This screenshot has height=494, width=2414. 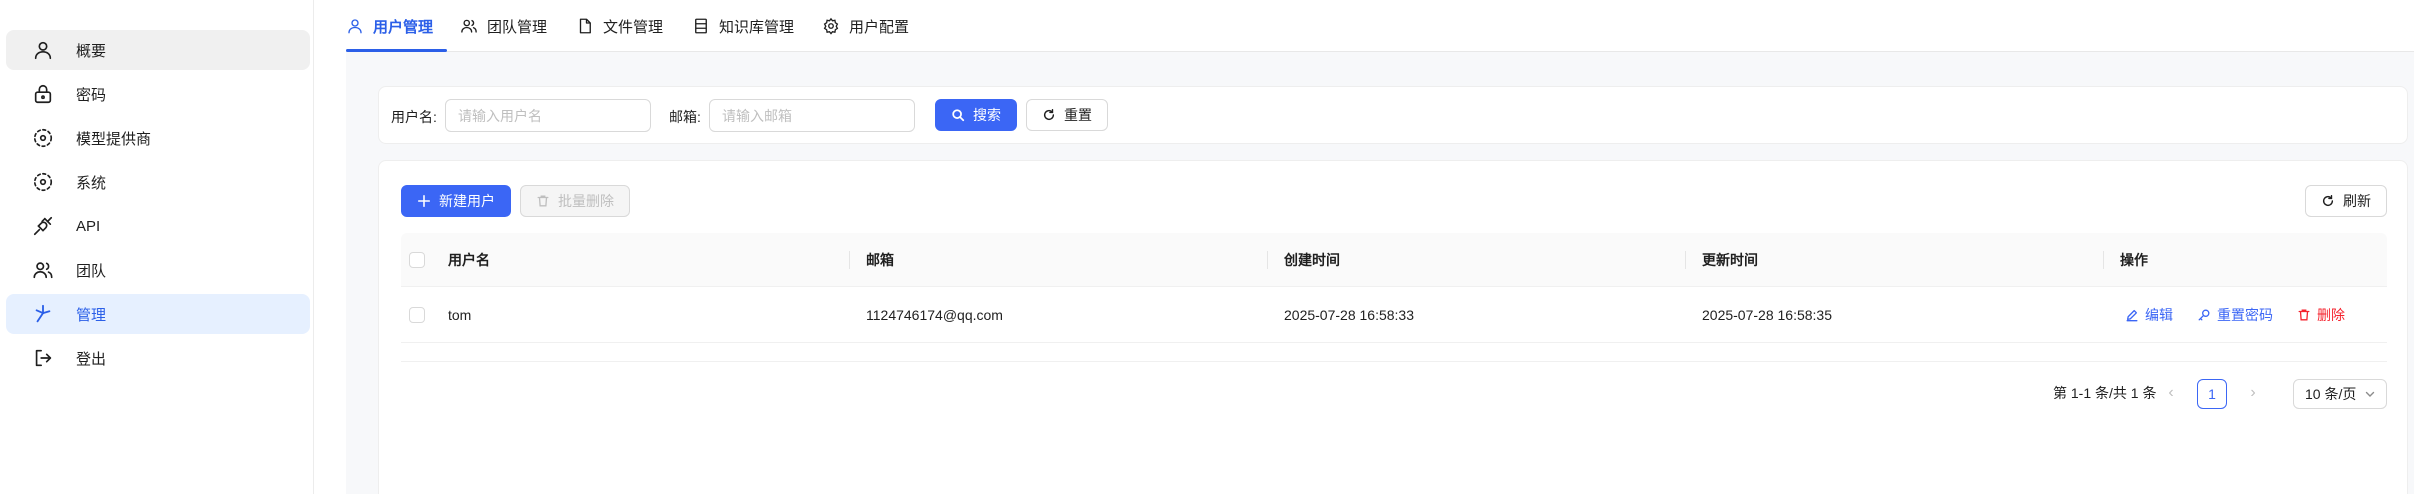 I want to click on batch-delete-button: 批量删除, so click(x=575, y=201).